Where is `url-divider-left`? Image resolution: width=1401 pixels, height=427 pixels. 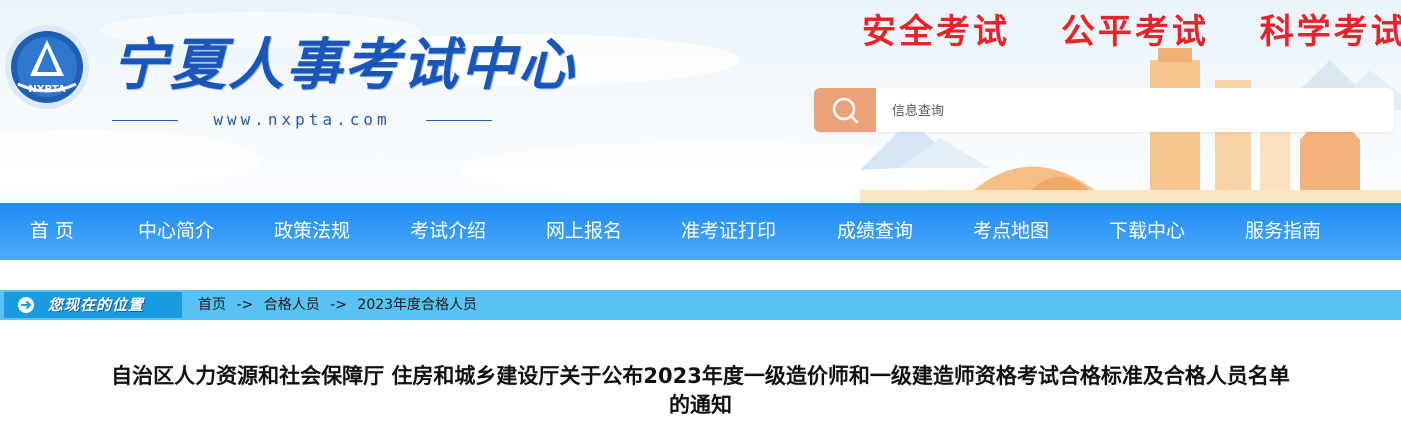 url-divider-left is located at coordinates (145, 120).